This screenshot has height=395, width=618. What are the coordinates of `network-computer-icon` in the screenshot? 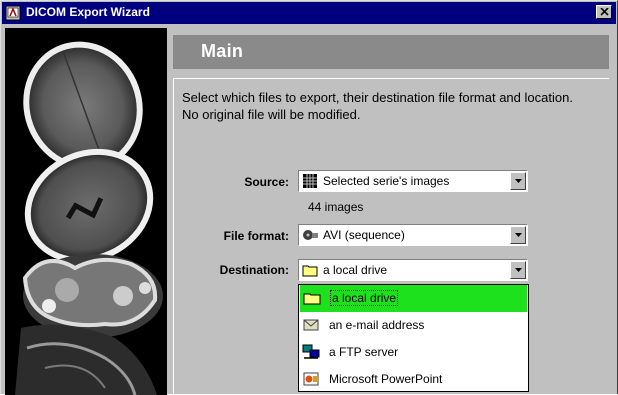 It's located at (311, 351).